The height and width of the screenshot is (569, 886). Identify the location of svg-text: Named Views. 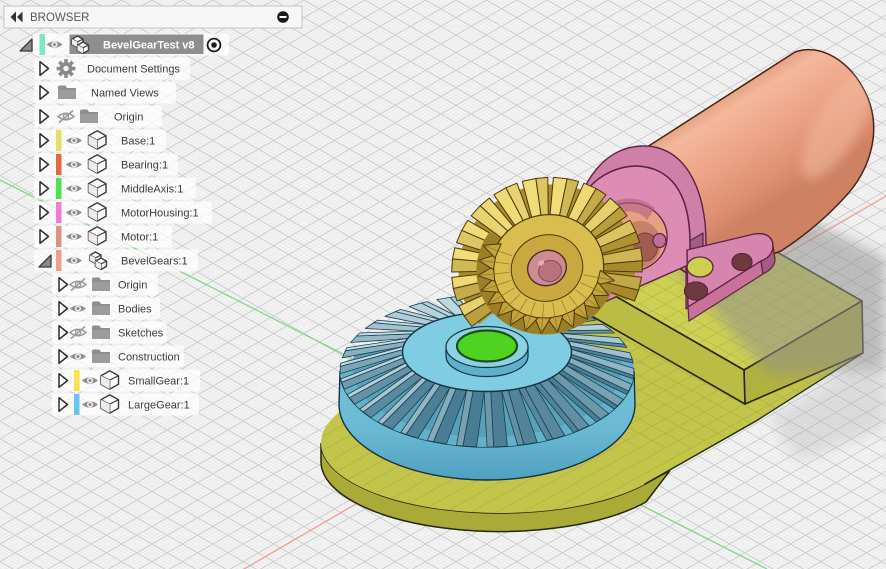
(125, 94).